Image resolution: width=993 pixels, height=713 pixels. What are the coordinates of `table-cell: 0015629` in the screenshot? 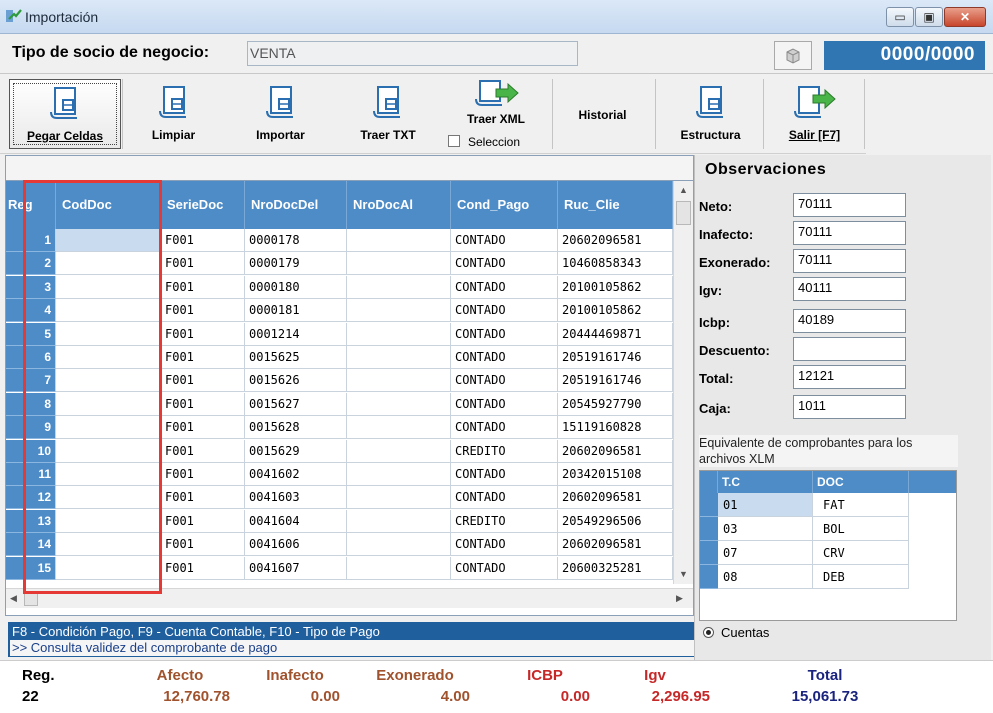 It's located at (296, 451).